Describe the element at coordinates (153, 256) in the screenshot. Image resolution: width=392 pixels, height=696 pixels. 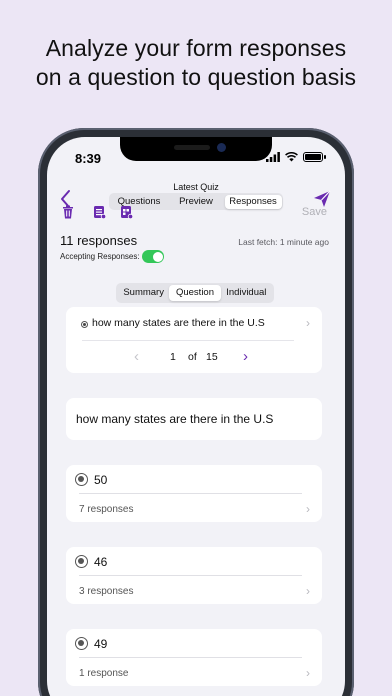
I see `accepting-responses-toggle` at that location.